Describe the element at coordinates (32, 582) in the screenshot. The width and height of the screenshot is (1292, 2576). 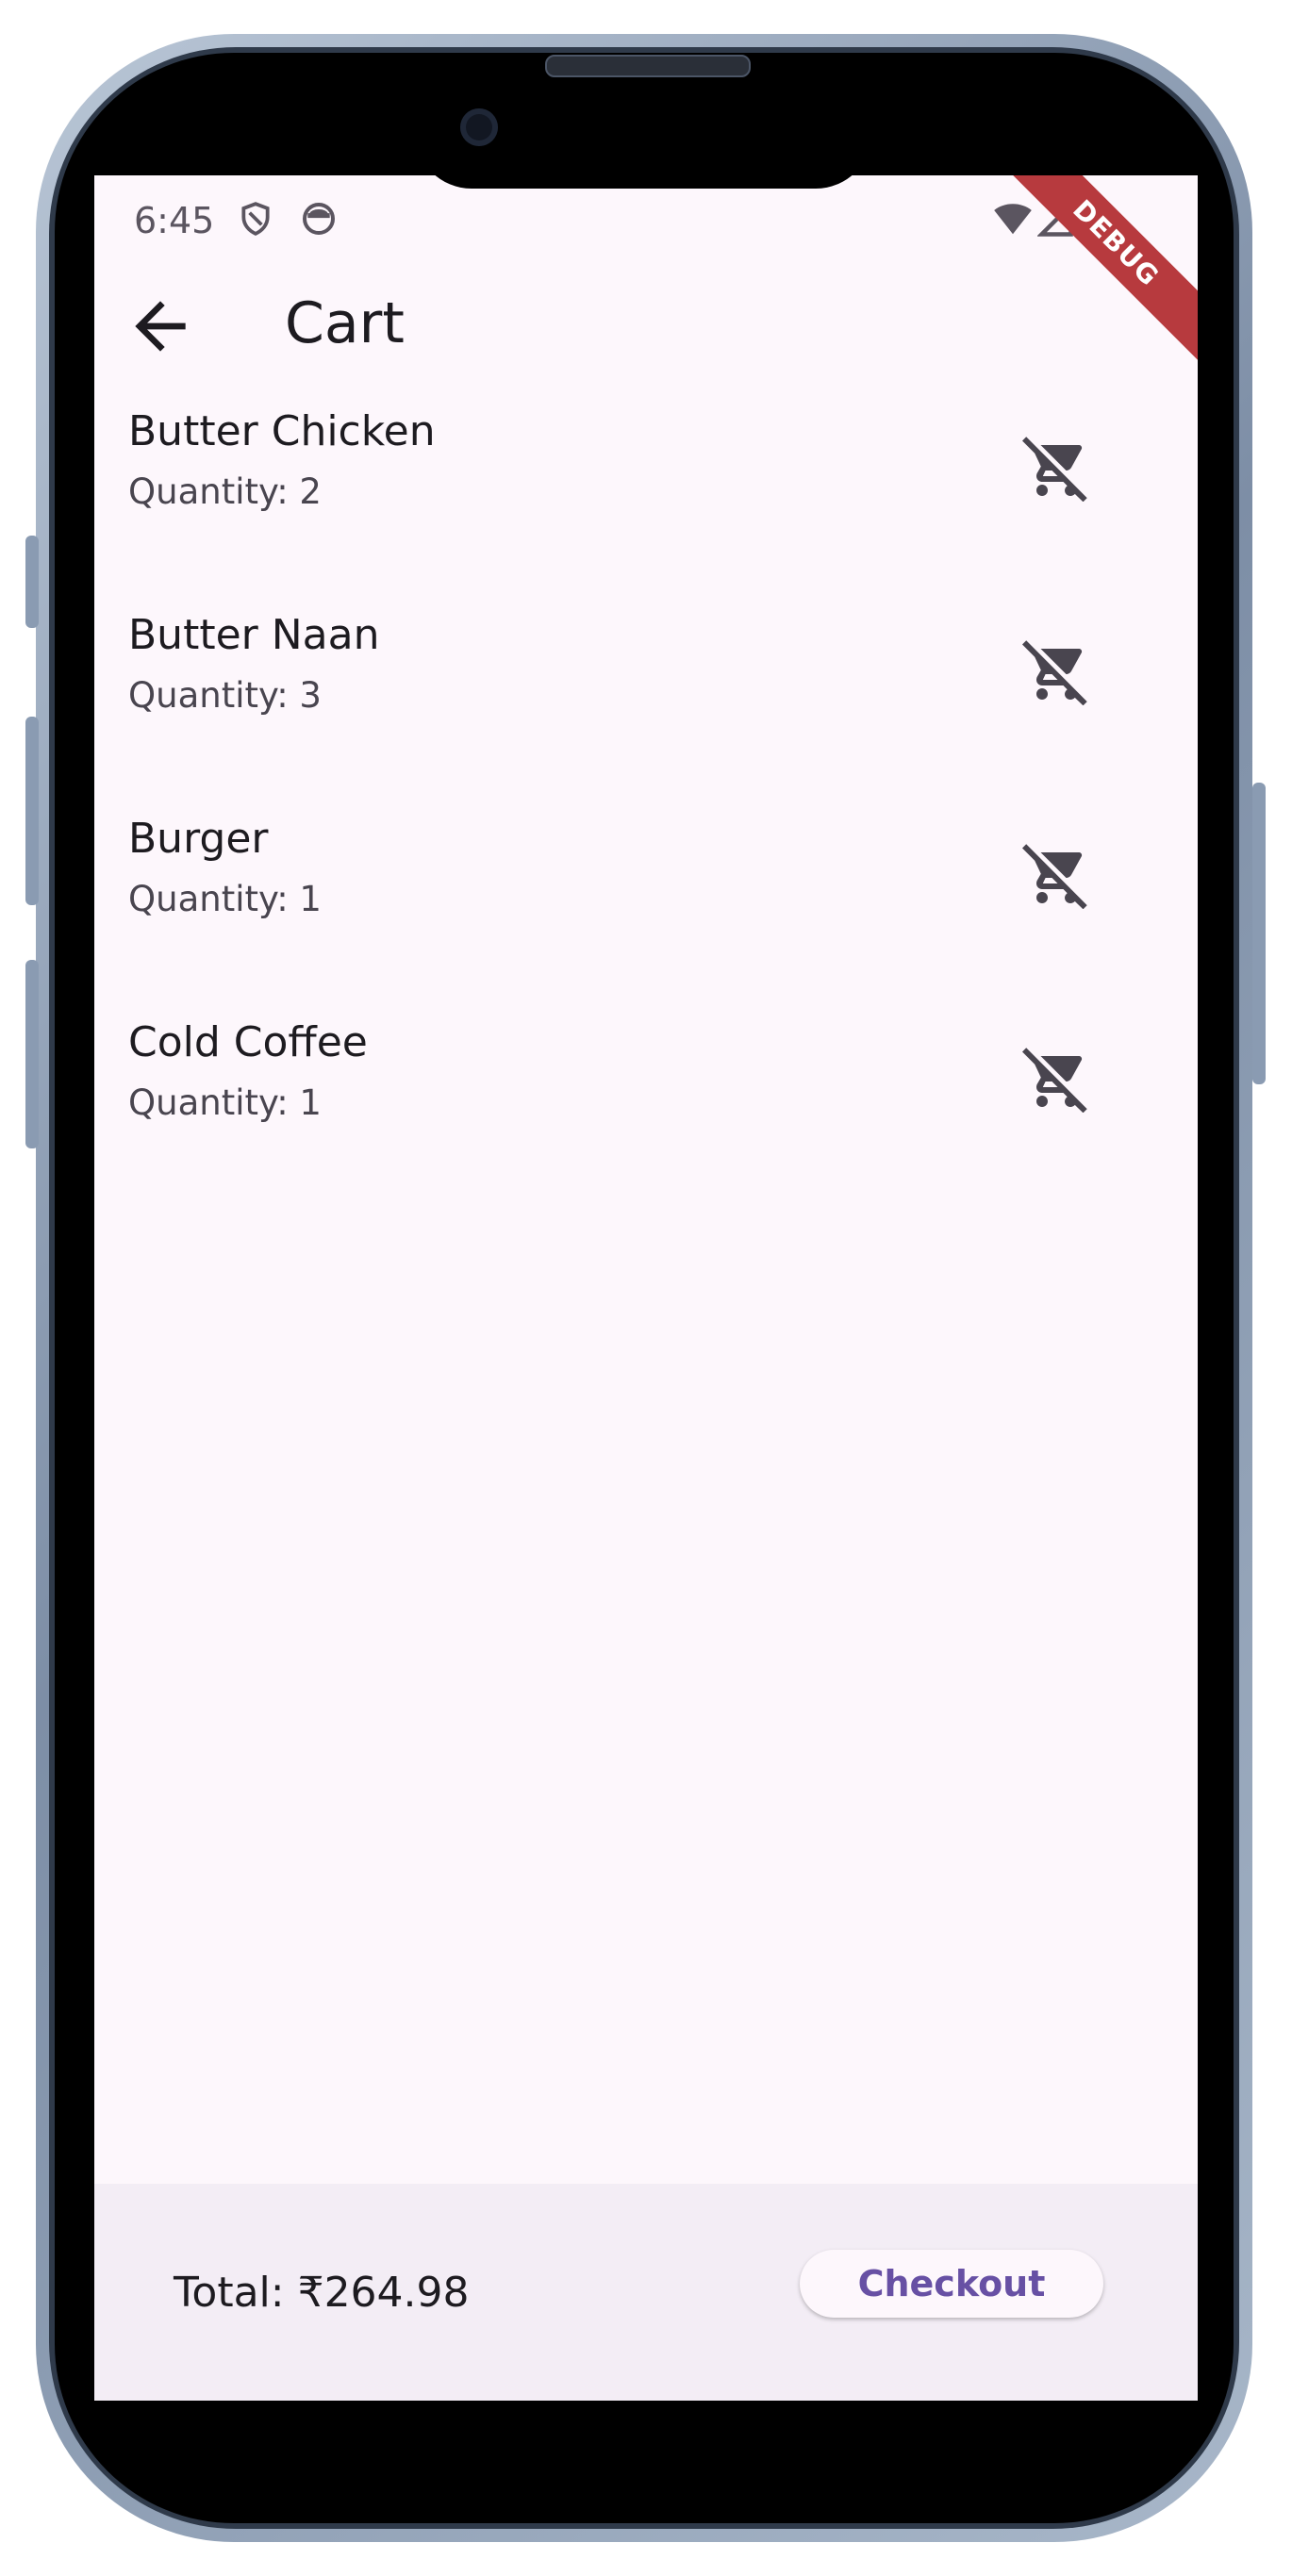
I see `phone-mute-switch` at that location.